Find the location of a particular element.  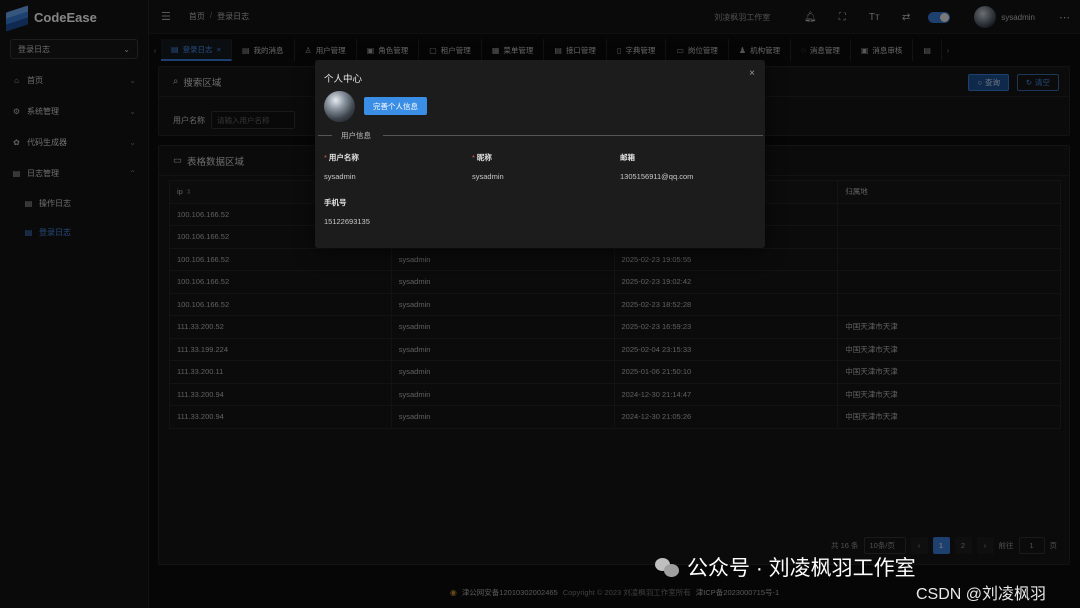

field-username: * 用户名称 sysadmin is located at coordinates (341, 166).